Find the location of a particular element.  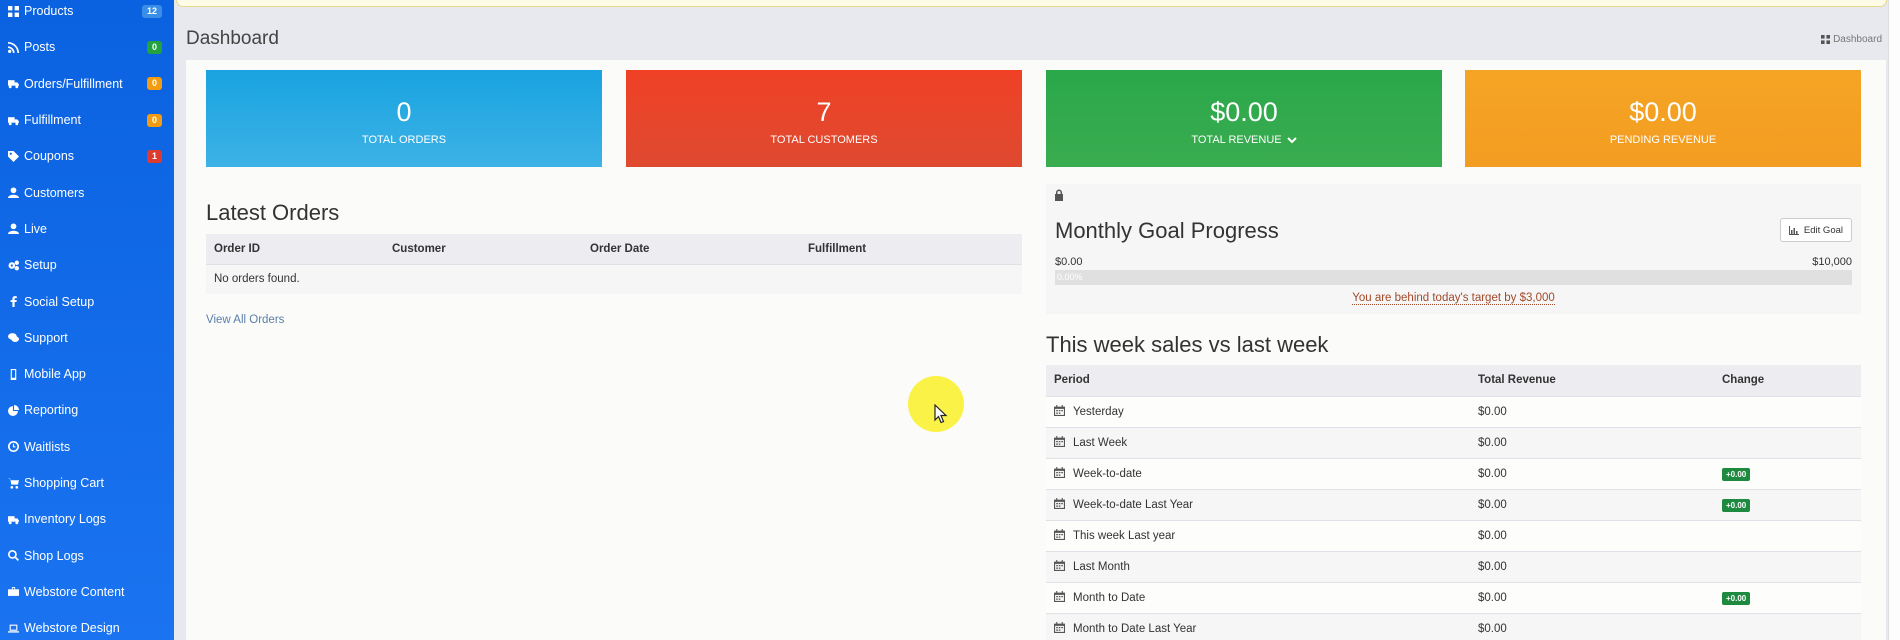

tag-icon is located at coordinates (13, 156).